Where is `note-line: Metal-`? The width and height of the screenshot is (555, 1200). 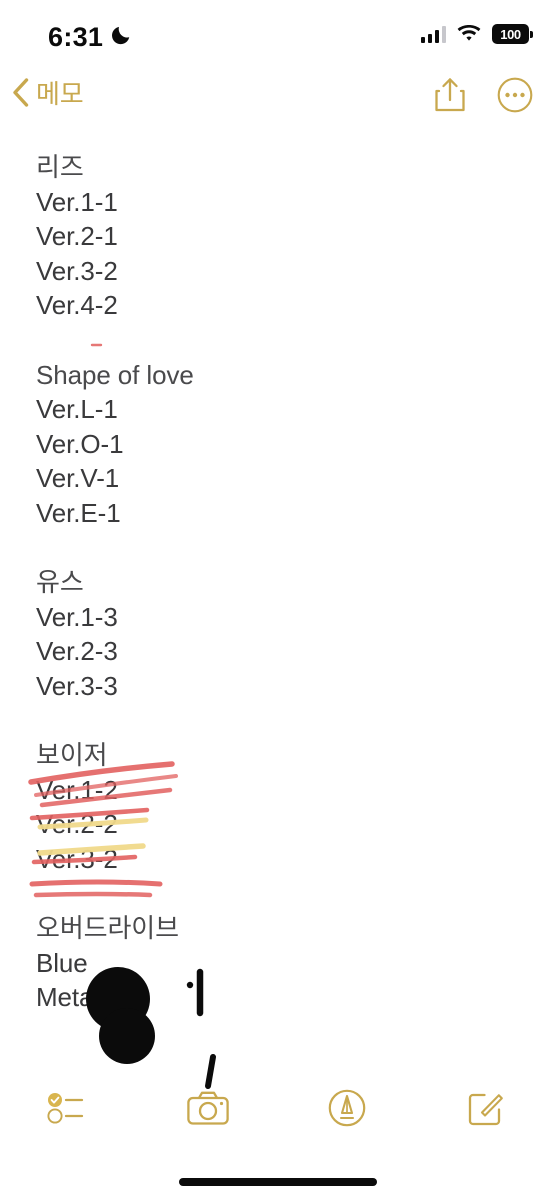
note-line: Metal- is located at coordinates (72, 997).